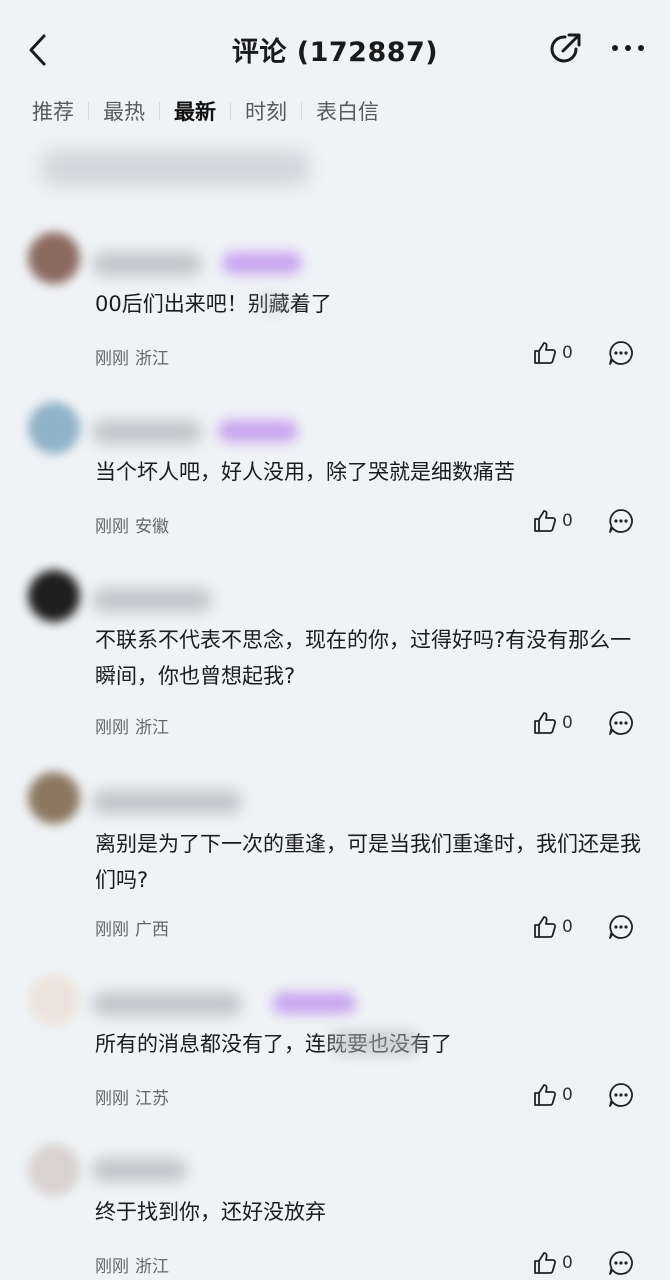  Describe the element at coordinates (175, 168) in the screenshot. I see `blurred-notice` at that location.